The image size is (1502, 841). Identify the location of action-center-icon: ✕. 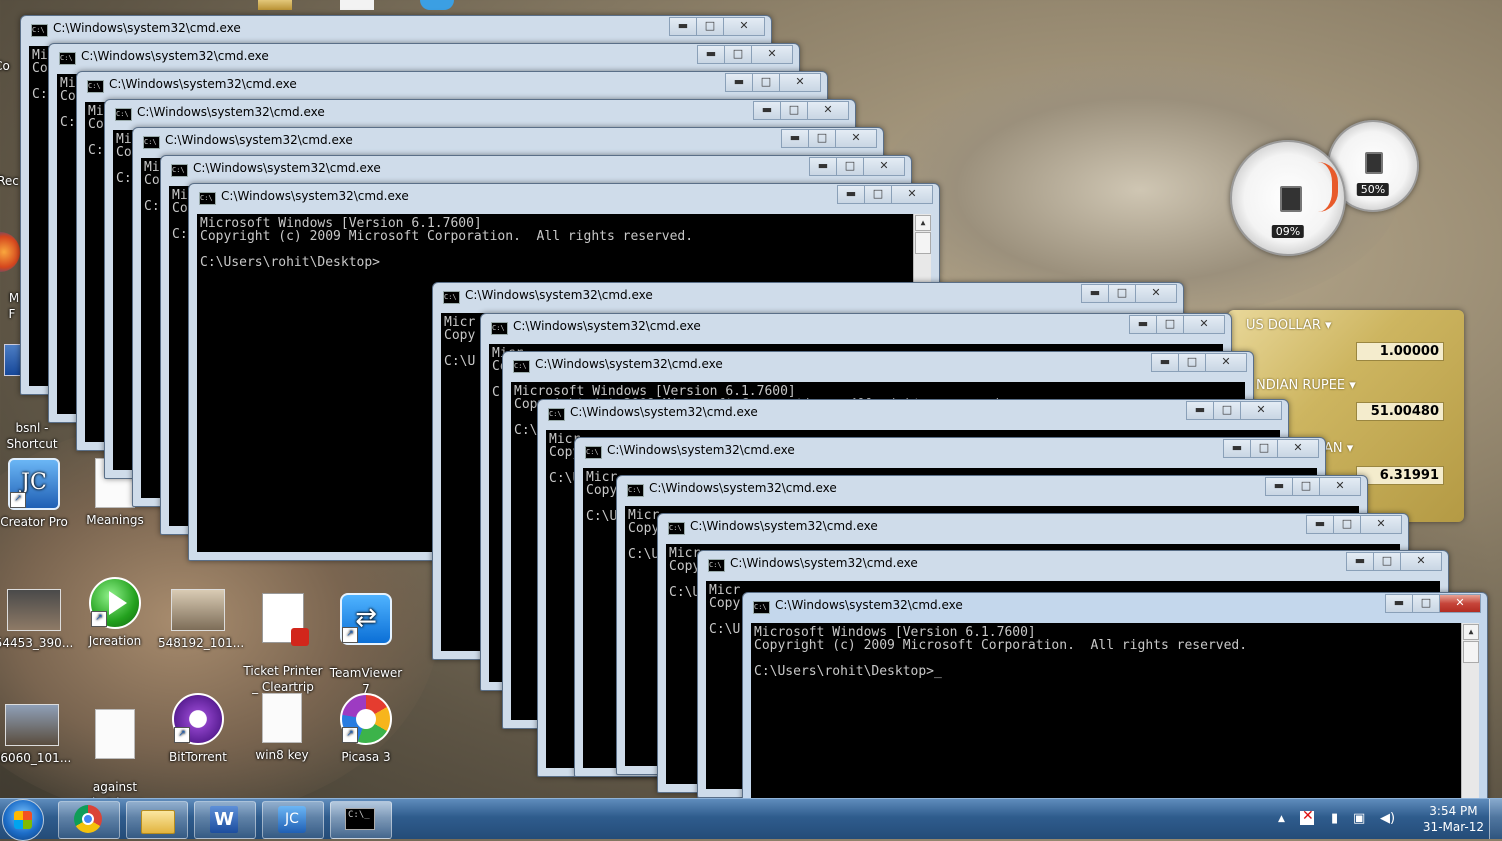
(1307, 819).